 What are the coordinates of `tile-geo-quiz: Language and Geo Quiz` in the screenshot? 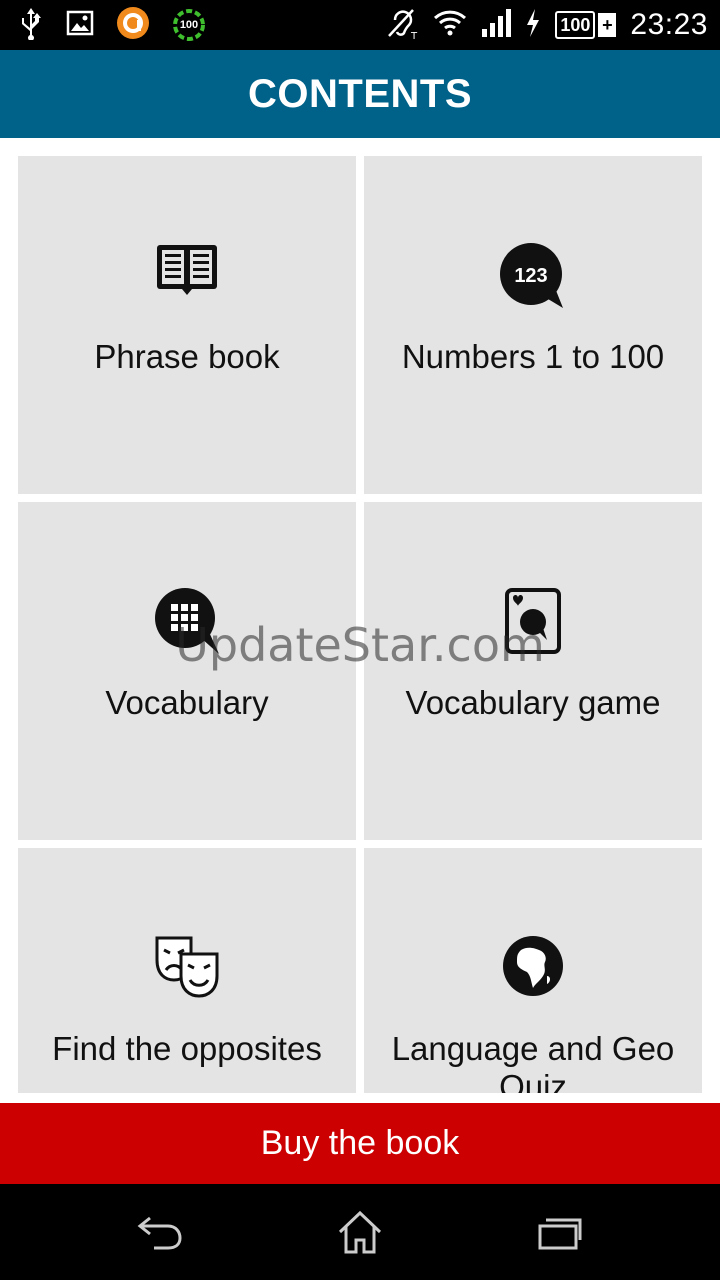 It's located at (533, 970).